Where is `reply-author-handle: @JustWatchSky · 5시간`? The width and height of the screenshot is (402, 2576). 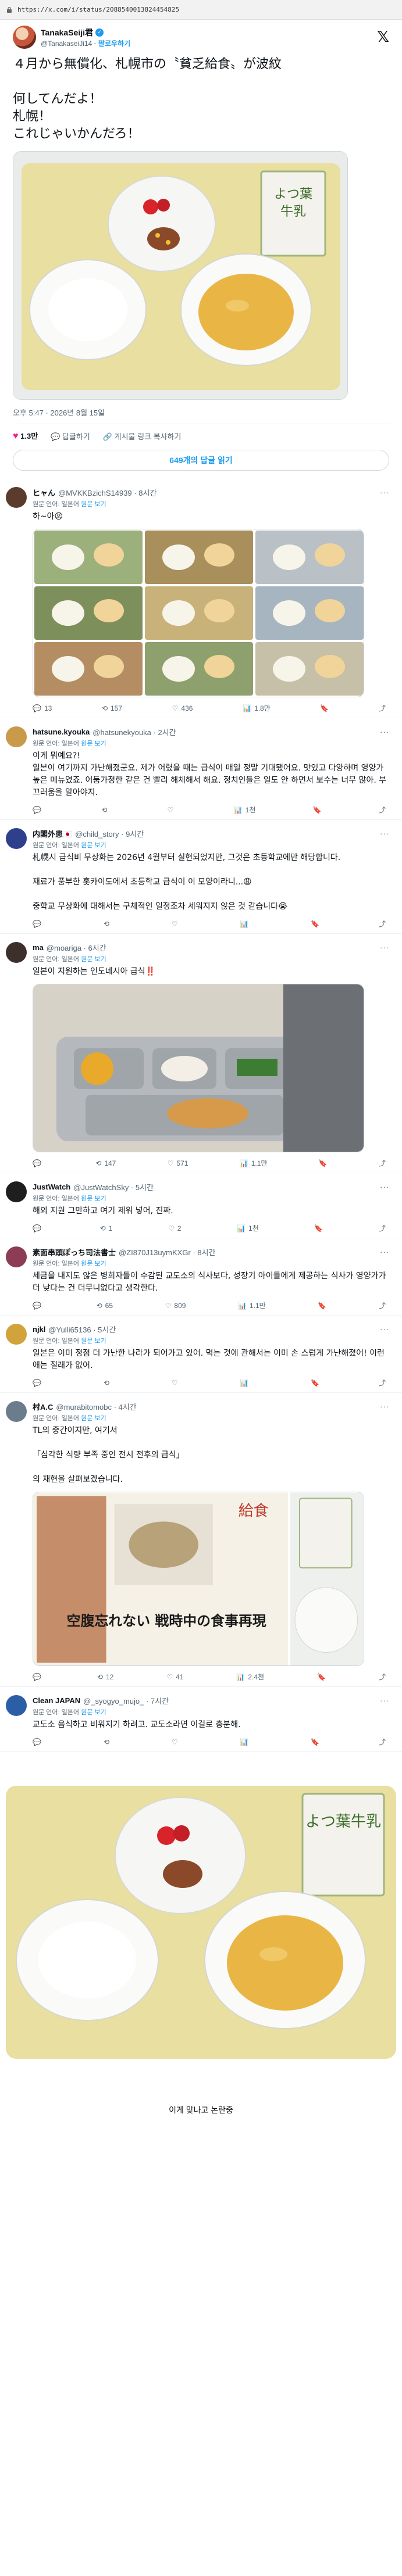 reply-author-handle: @JustWatchSky · 5시간 is located at coordinates (113, 1186).